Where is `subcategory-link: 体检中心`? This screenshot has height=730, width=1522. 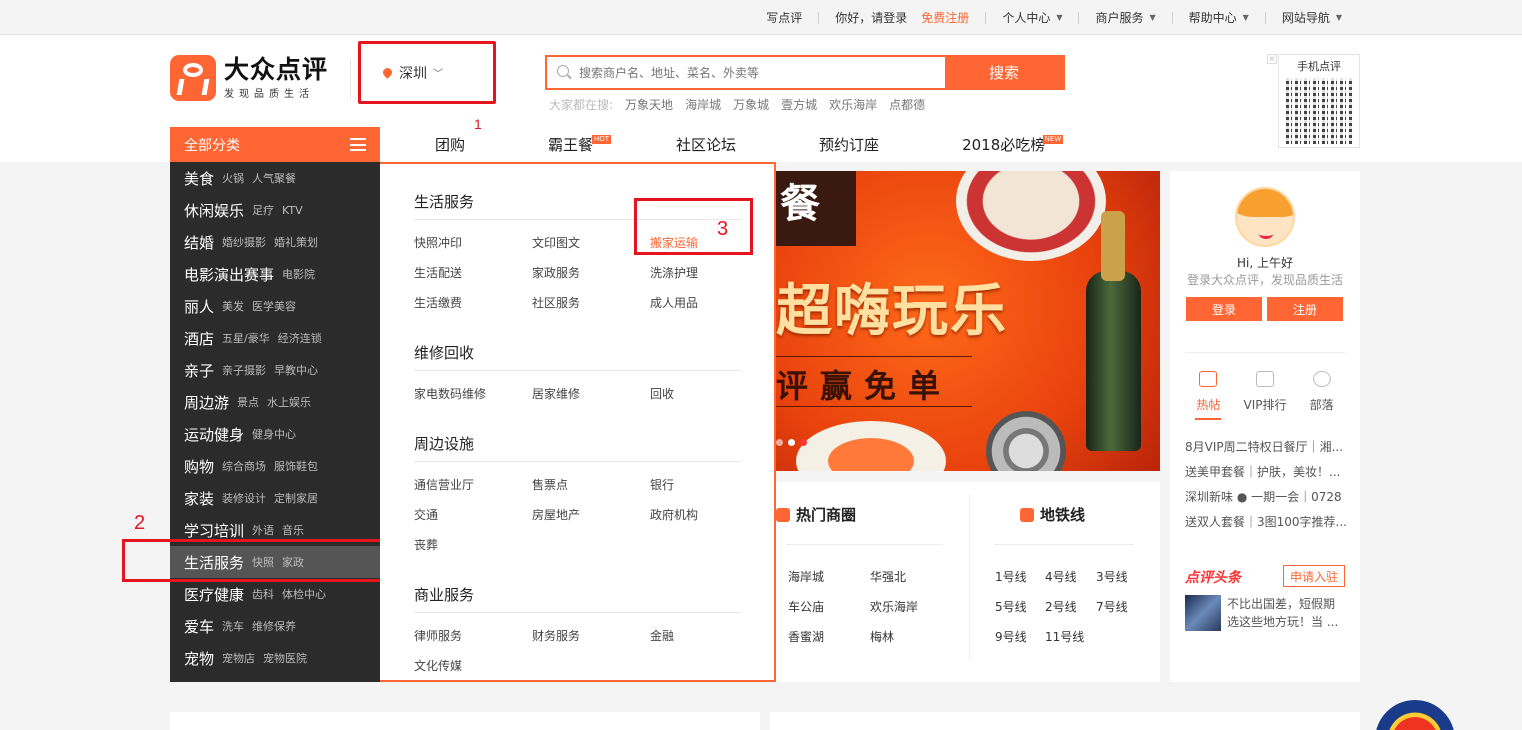 subcategory-link: 体检中心 is located at coordinates (304, 594).